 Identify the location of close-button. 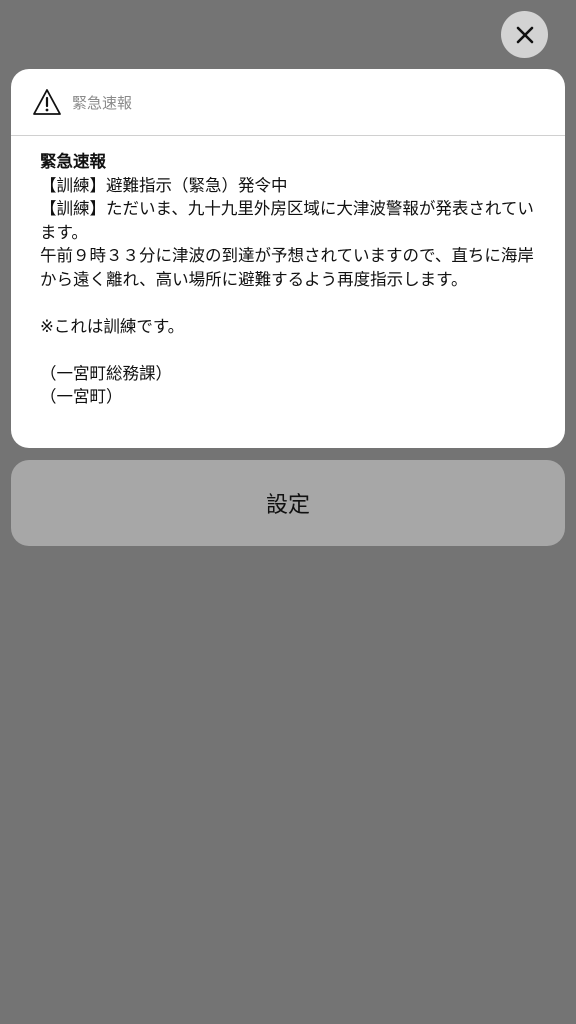
(524, 34).